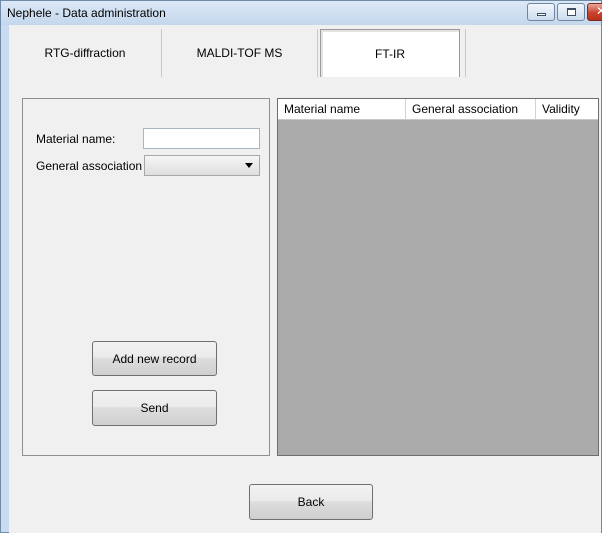  I want to click on tab-ft-ir: FT-IR, so click(390, 53).